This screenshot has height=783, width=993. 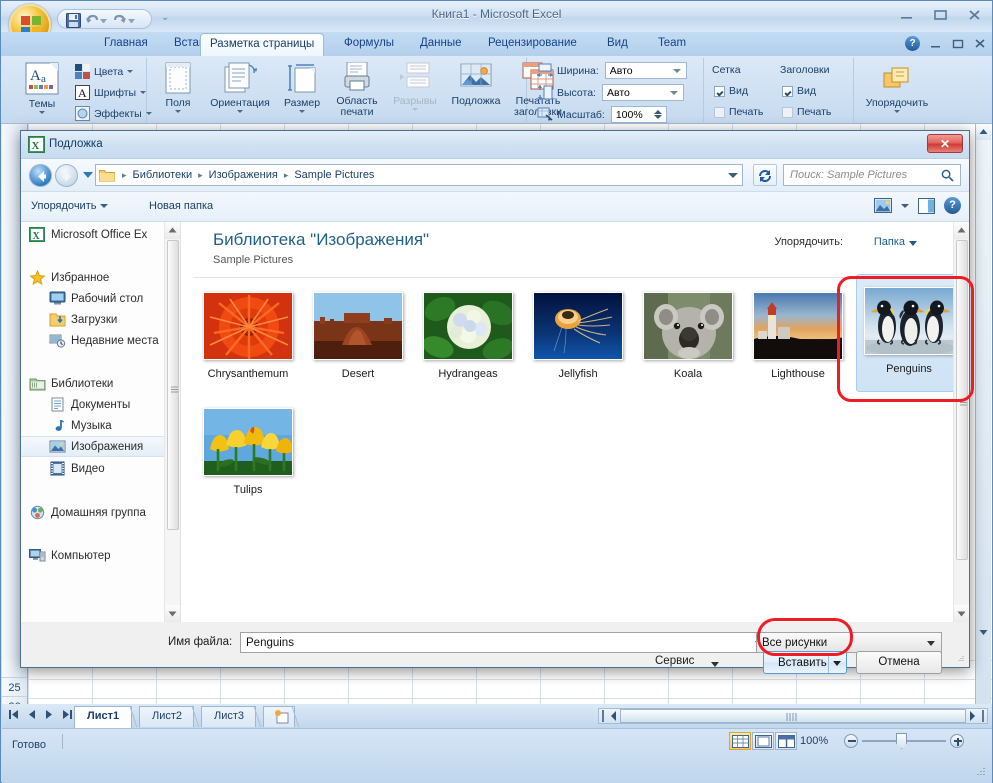 I want to click on last-sheet-icon, so click(x=67, y=714).